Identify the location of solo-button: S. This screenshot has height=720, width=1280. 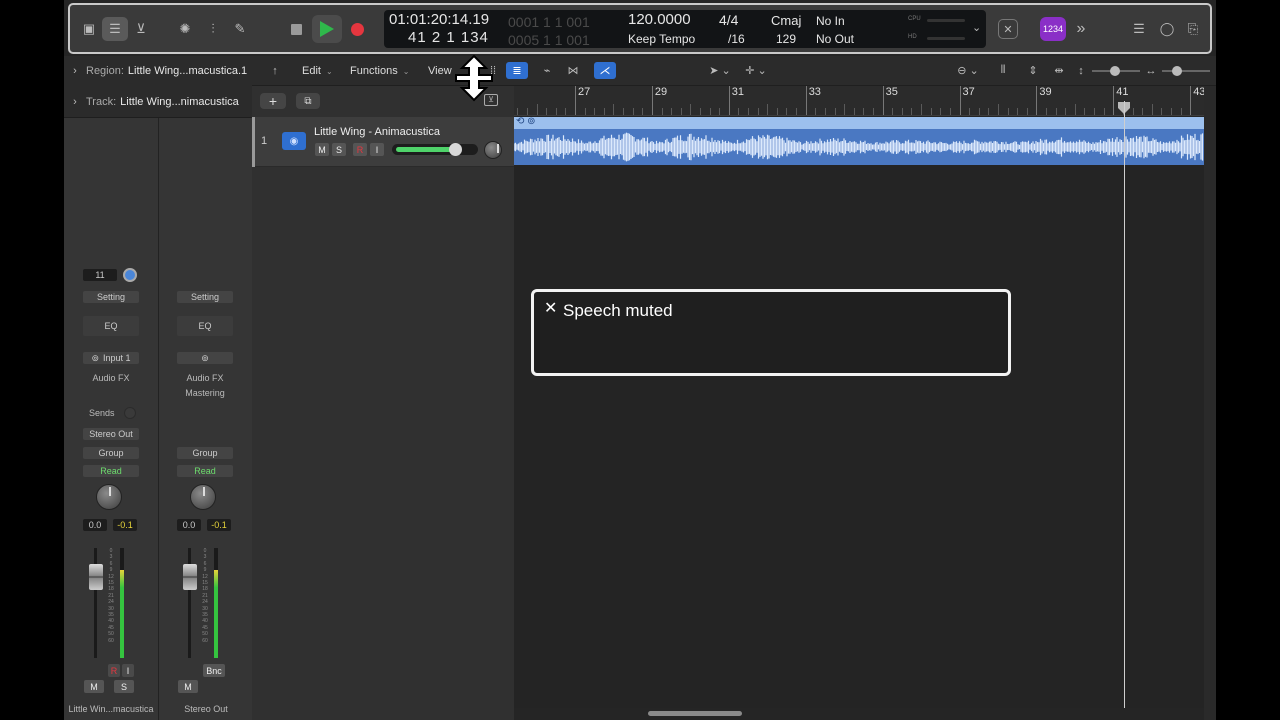
(124, 686).